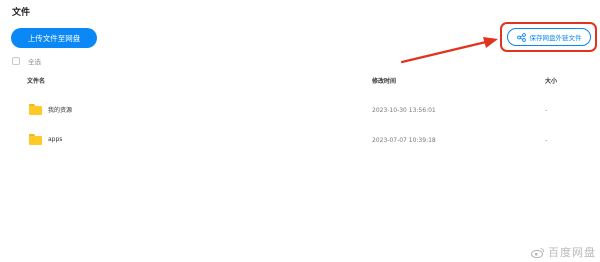 The image size is (600, 262). What do you see at coordinates (34, 62) in the screenshot?
I see `select-all-label: 全选` at bounding box center [34, 62].